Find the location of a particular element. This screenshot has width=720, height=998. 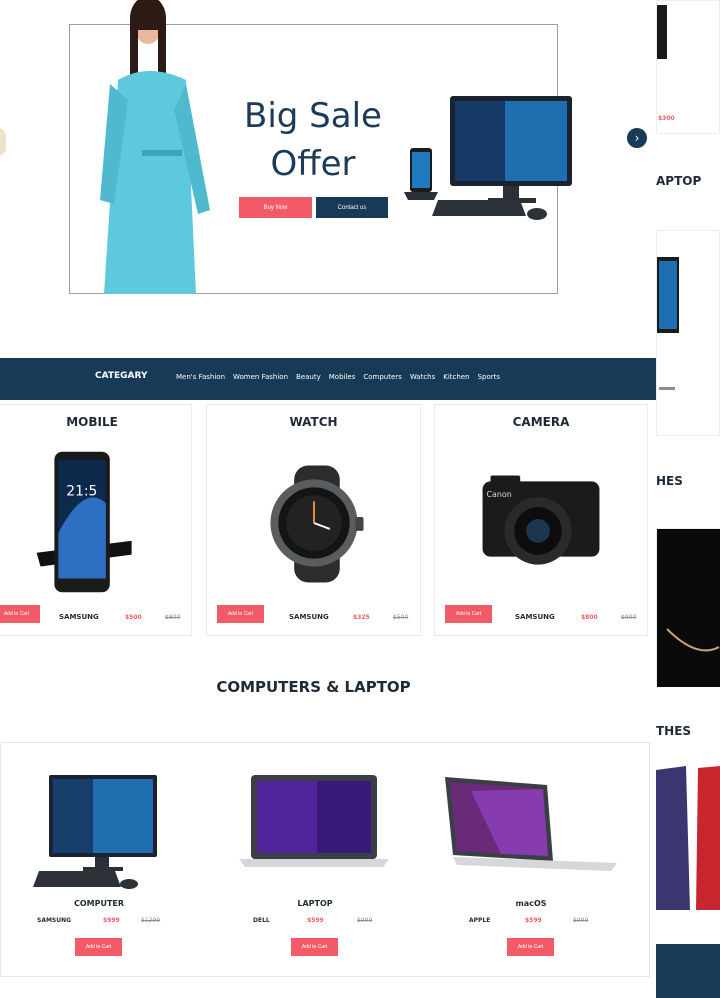

side-heading-laptop: APTOP is located at coordinates (679, 181).